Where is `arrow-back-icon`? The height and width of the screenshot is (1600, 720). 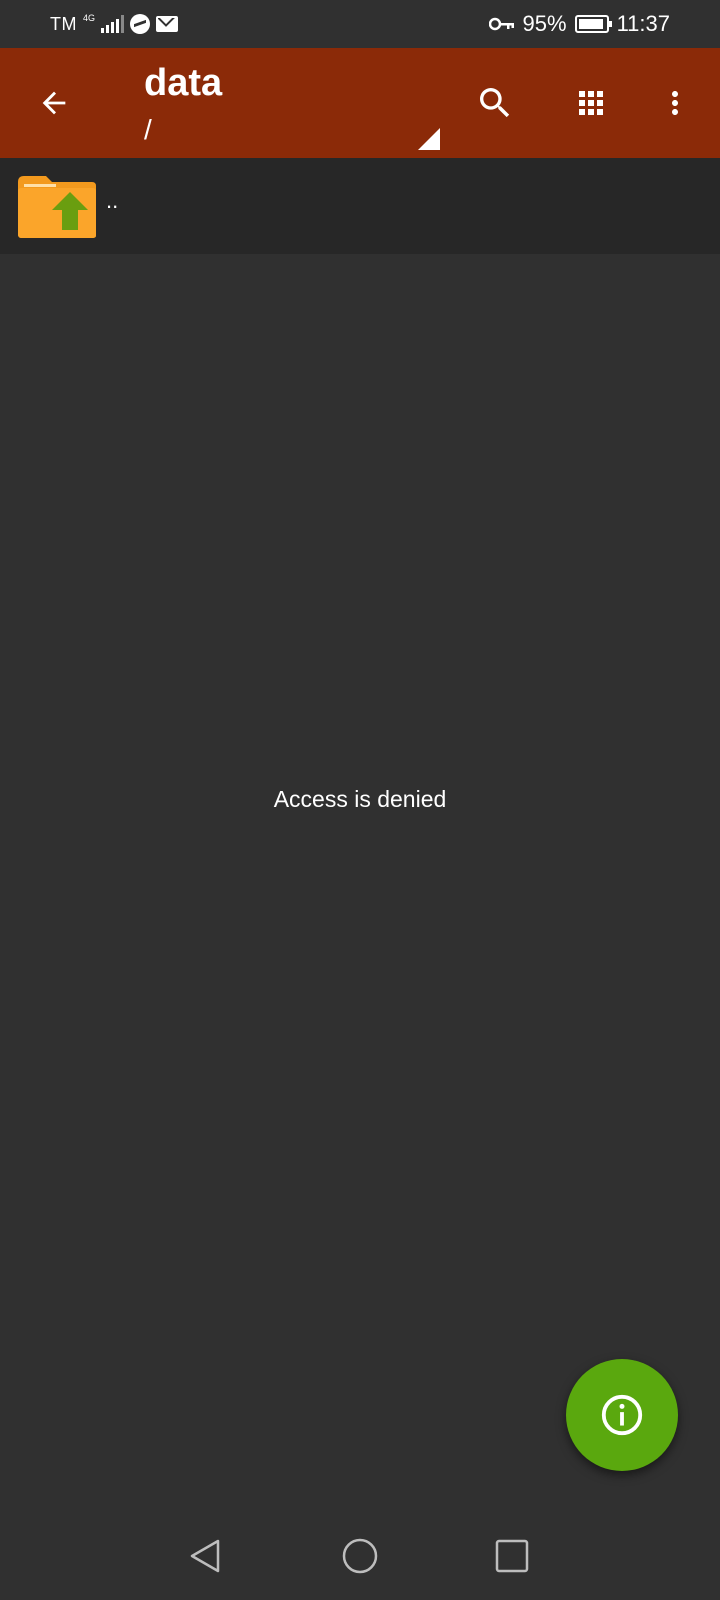
arrow-back-icon is located at coordinates (54, 103).